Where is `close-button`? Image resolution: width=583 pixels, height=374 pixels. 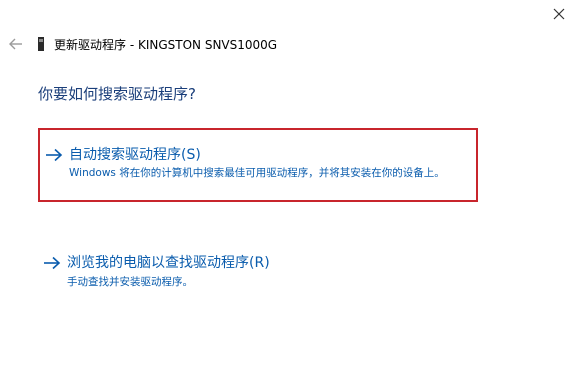
close-button is located at coordinates (559, 14).